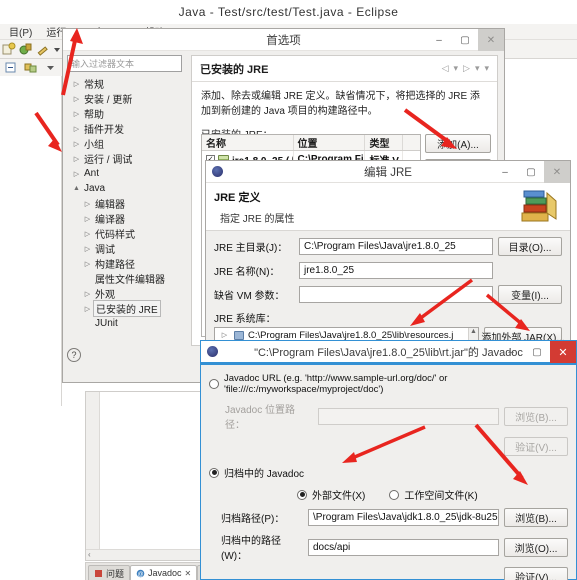 The width and height of the screenshot is (577, 580). Describe the element at coordinates (477, 68) in the screenshot. I see `nav-forward-menu-icon: ▾` at that location.